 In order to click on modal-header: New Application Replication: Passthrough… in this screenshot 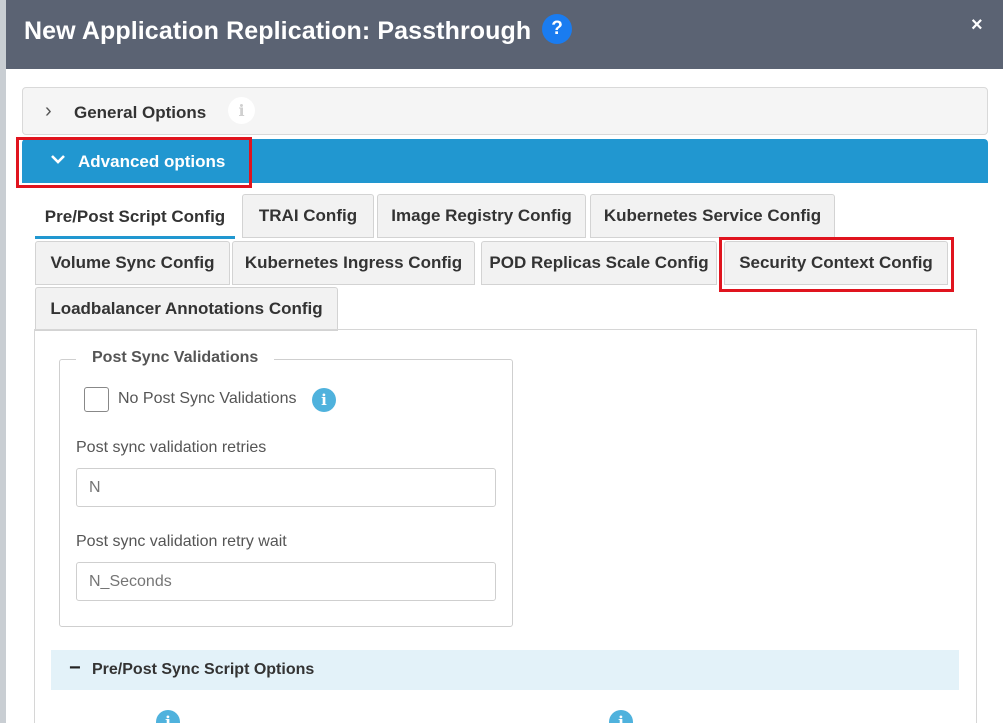, I will do `click(504, 34)`.